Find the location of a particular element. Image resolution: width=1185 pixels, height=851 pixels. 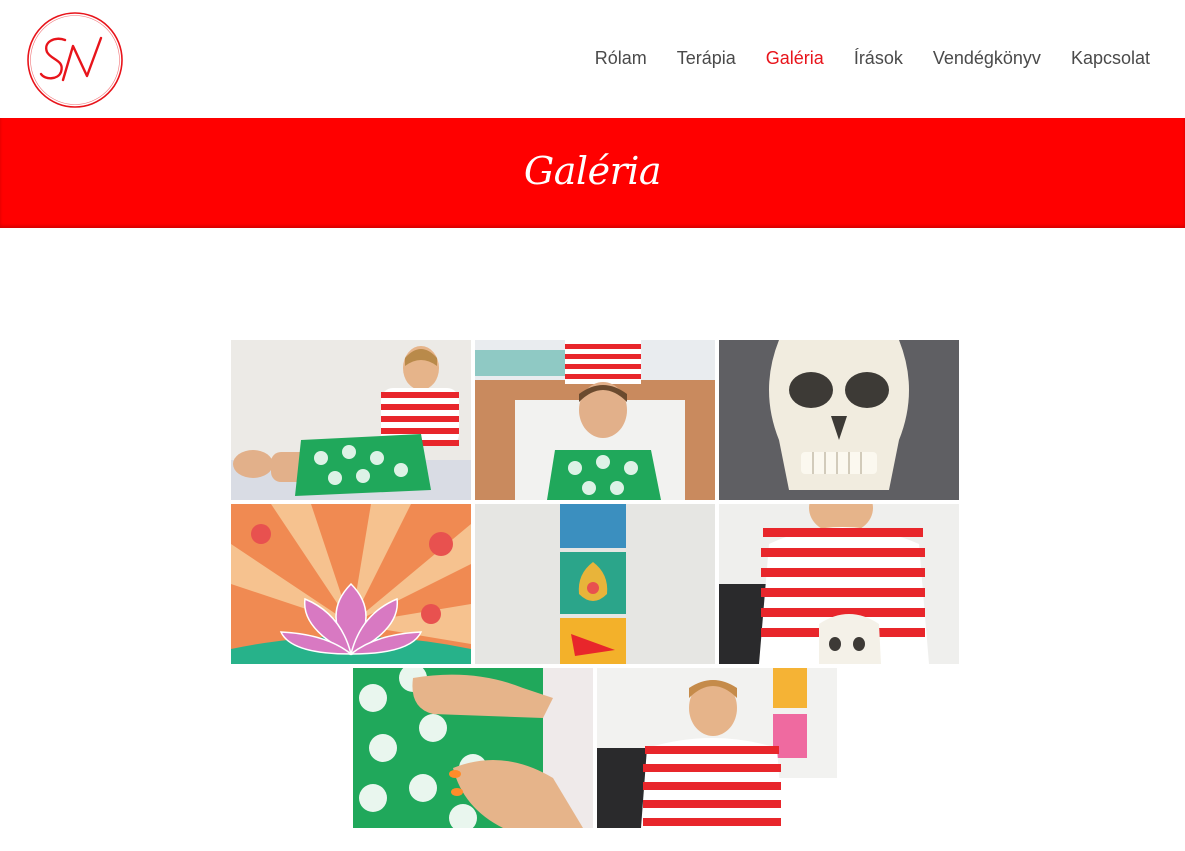

gallery-image-therapist-portrait is located at coordinates (717, 748).